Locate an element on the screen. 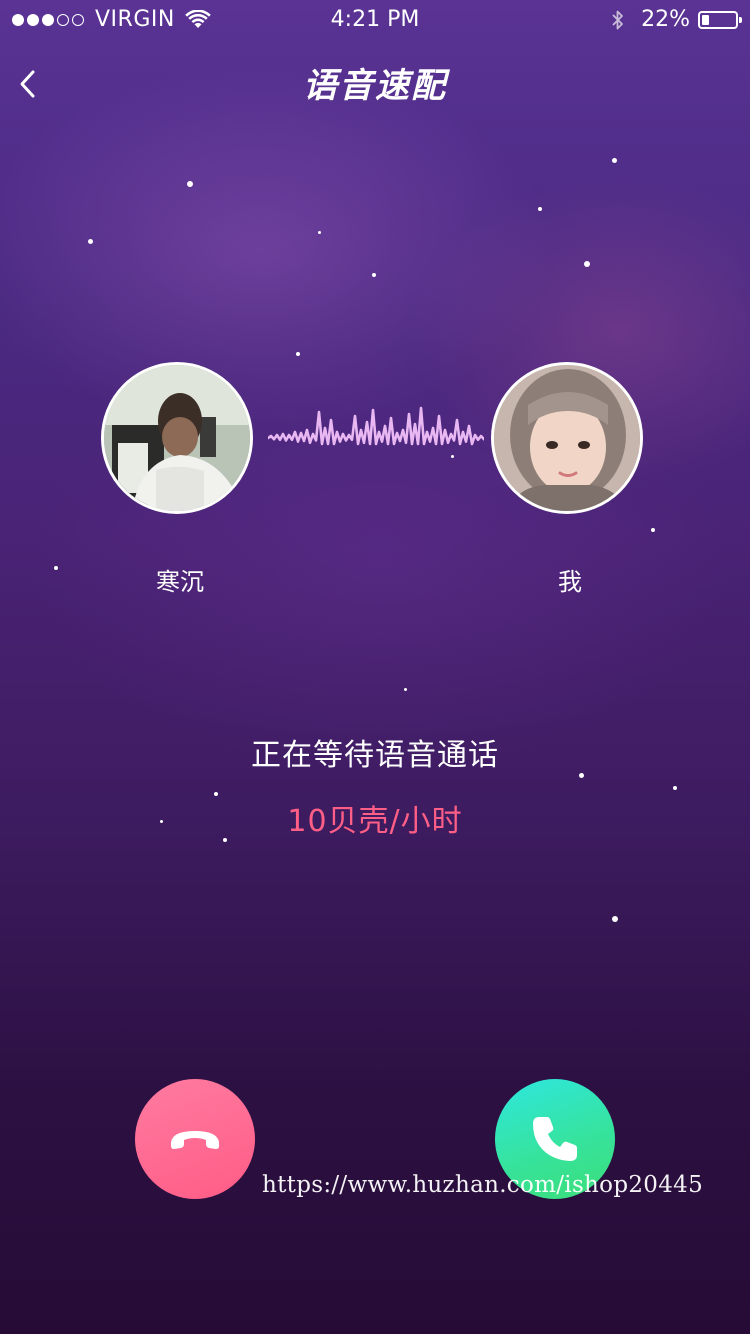  my-avatar is located at coordinates (567, 438).